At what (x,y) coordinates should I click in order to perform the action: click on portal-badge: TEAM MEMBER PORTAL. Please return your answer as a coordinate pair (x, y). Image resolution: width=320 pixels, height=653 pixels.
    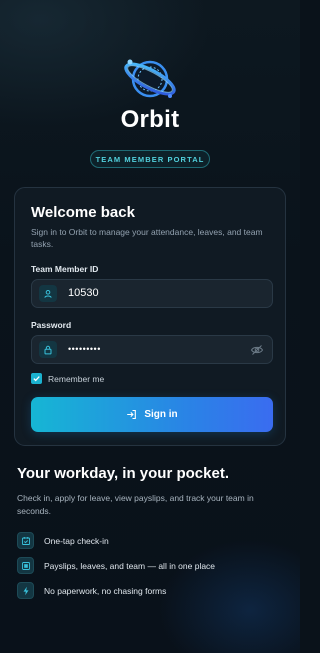
    Looking at the image, I should click on (150, 159).